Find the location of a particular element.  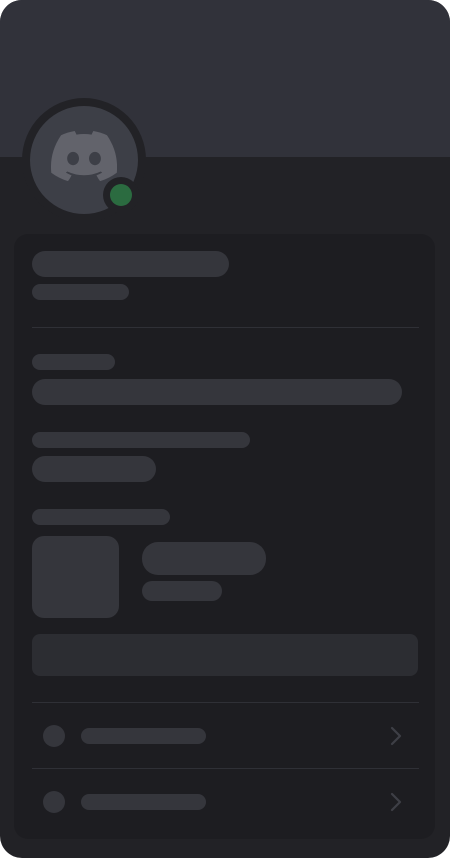

activity-title-placeholder is located at coordinates (204, 558).